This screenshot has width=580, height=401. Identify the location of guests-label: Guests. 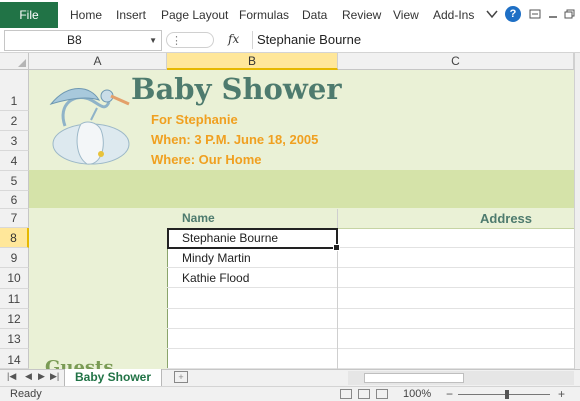
(79, 363).